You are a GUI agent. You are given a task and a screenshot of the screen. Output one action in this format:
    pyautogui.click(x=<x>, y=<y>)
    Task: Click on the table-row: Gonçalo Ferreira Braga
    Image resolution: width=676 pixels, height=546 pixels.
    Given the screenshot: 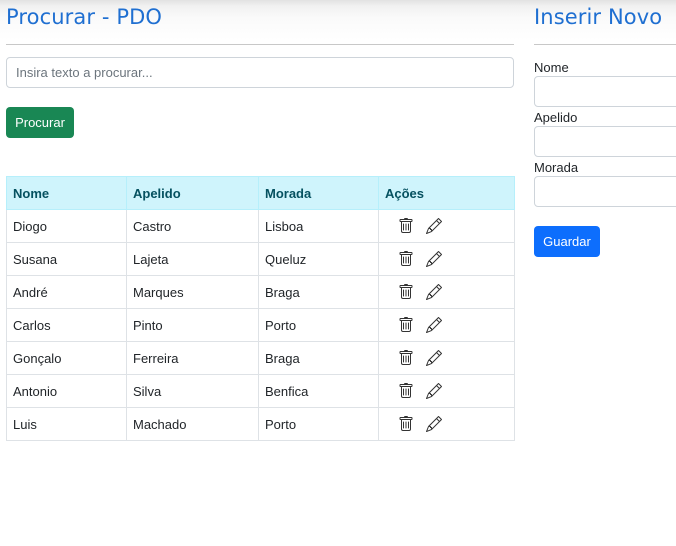 What is the action you would take?
    pyautogui.click(x=260, y=358)
    